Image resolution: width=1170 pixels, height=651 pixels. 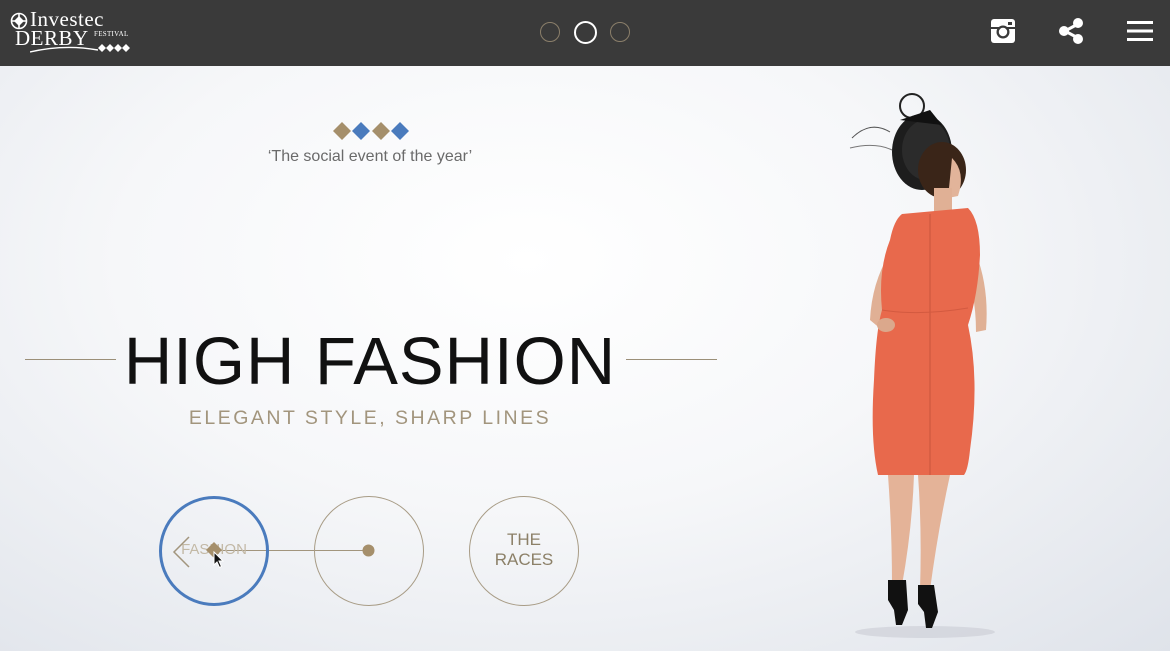 What do you see at coordinates (368, 550) in the screenshot?
I see `nav-dot-marker-icon` at bounding box center [368, 550].